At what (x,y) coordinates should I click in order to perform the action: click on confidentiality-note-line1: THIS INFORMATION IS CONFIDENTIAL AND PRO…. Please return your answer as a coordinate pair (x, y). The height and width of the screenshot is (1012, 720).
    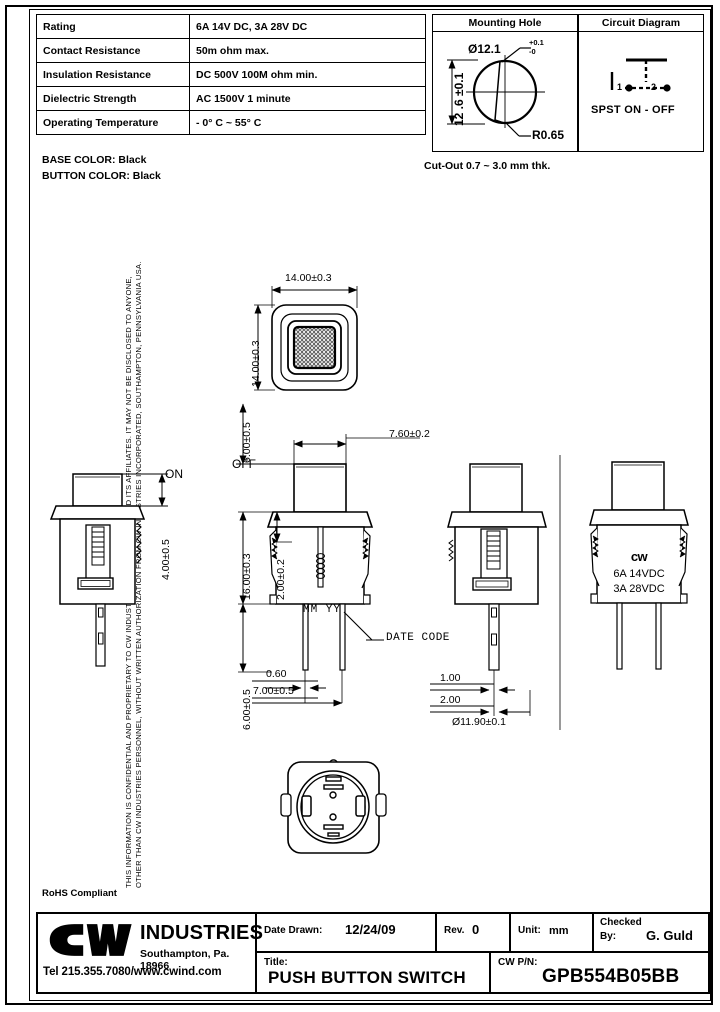
    Looking at the image, I should click on (128, 581).